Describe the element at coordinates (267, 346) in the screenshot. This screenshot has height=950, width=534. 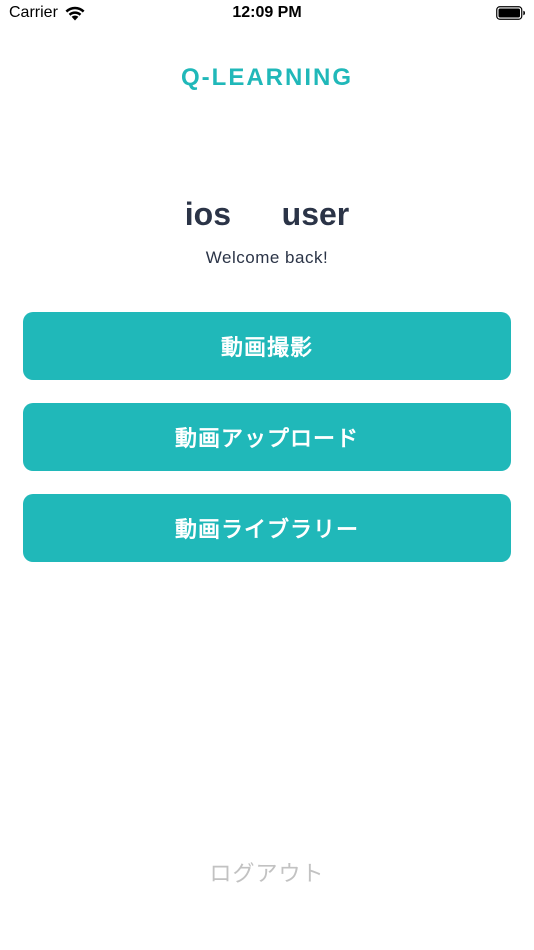
I see `record-video-button: 動画撮影` at that location.